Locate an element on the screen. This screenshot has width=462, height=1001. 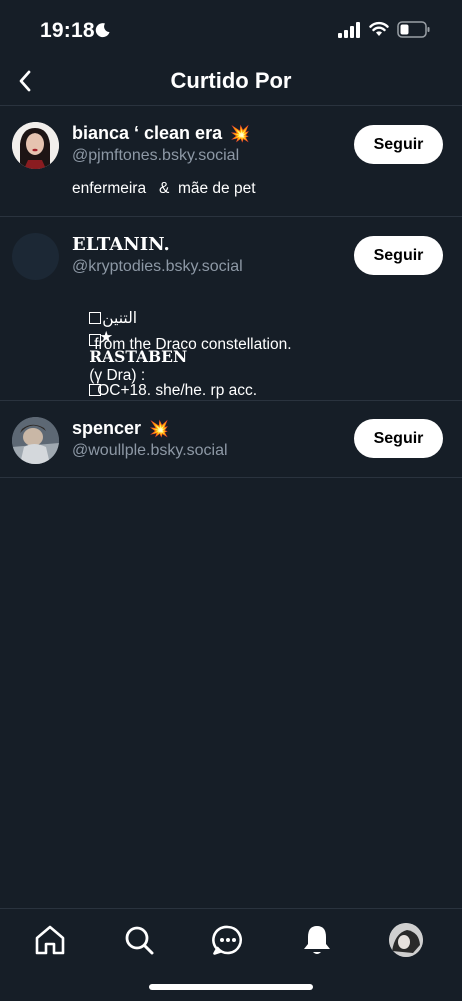
user-handle: @kryptodies.bsky.social is located at coordinates (157, 266).